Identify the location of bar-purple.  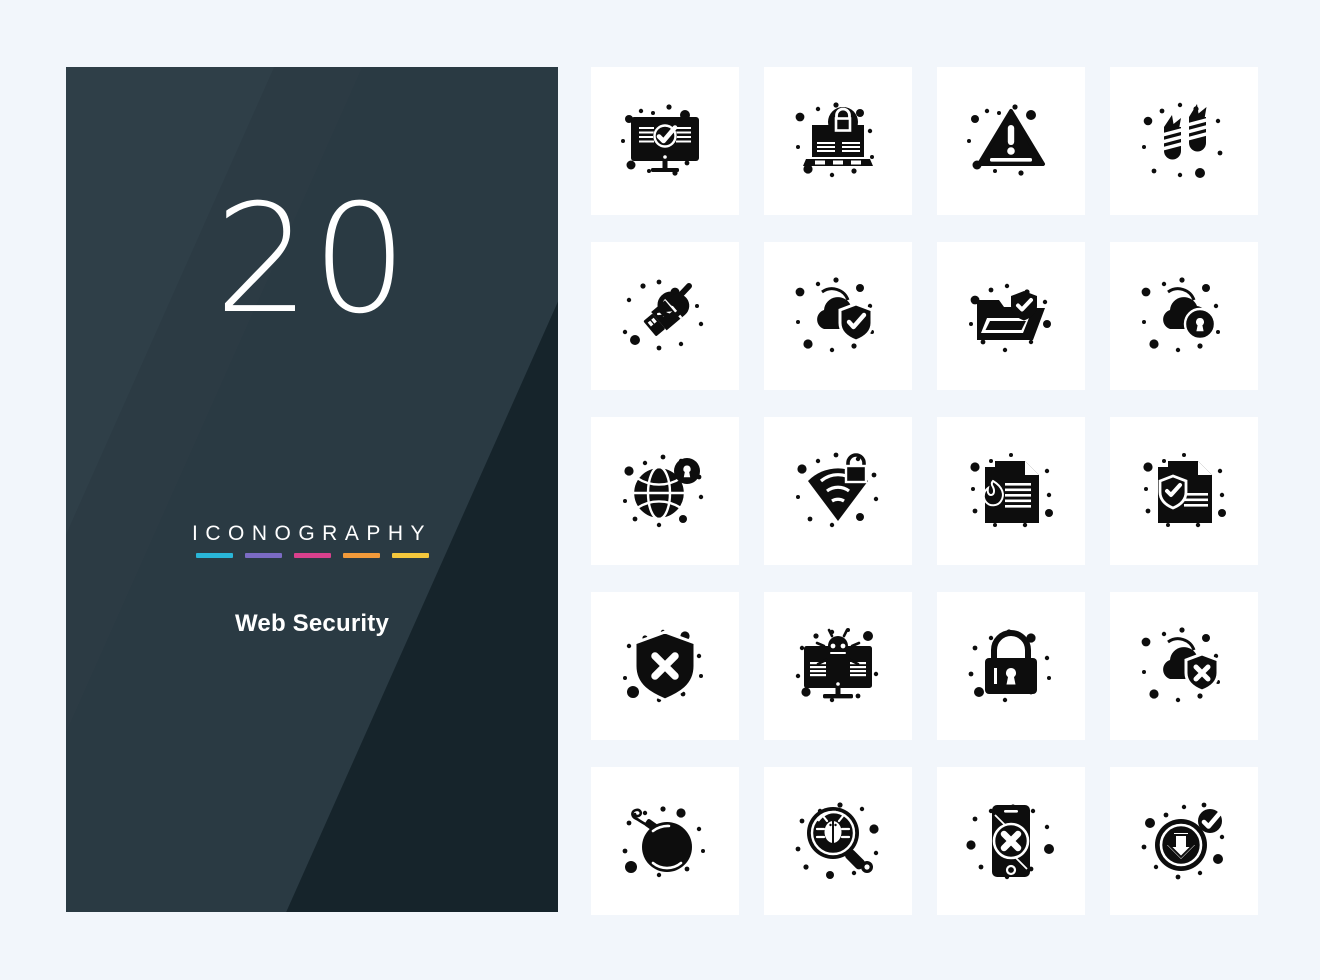
(263, 555).